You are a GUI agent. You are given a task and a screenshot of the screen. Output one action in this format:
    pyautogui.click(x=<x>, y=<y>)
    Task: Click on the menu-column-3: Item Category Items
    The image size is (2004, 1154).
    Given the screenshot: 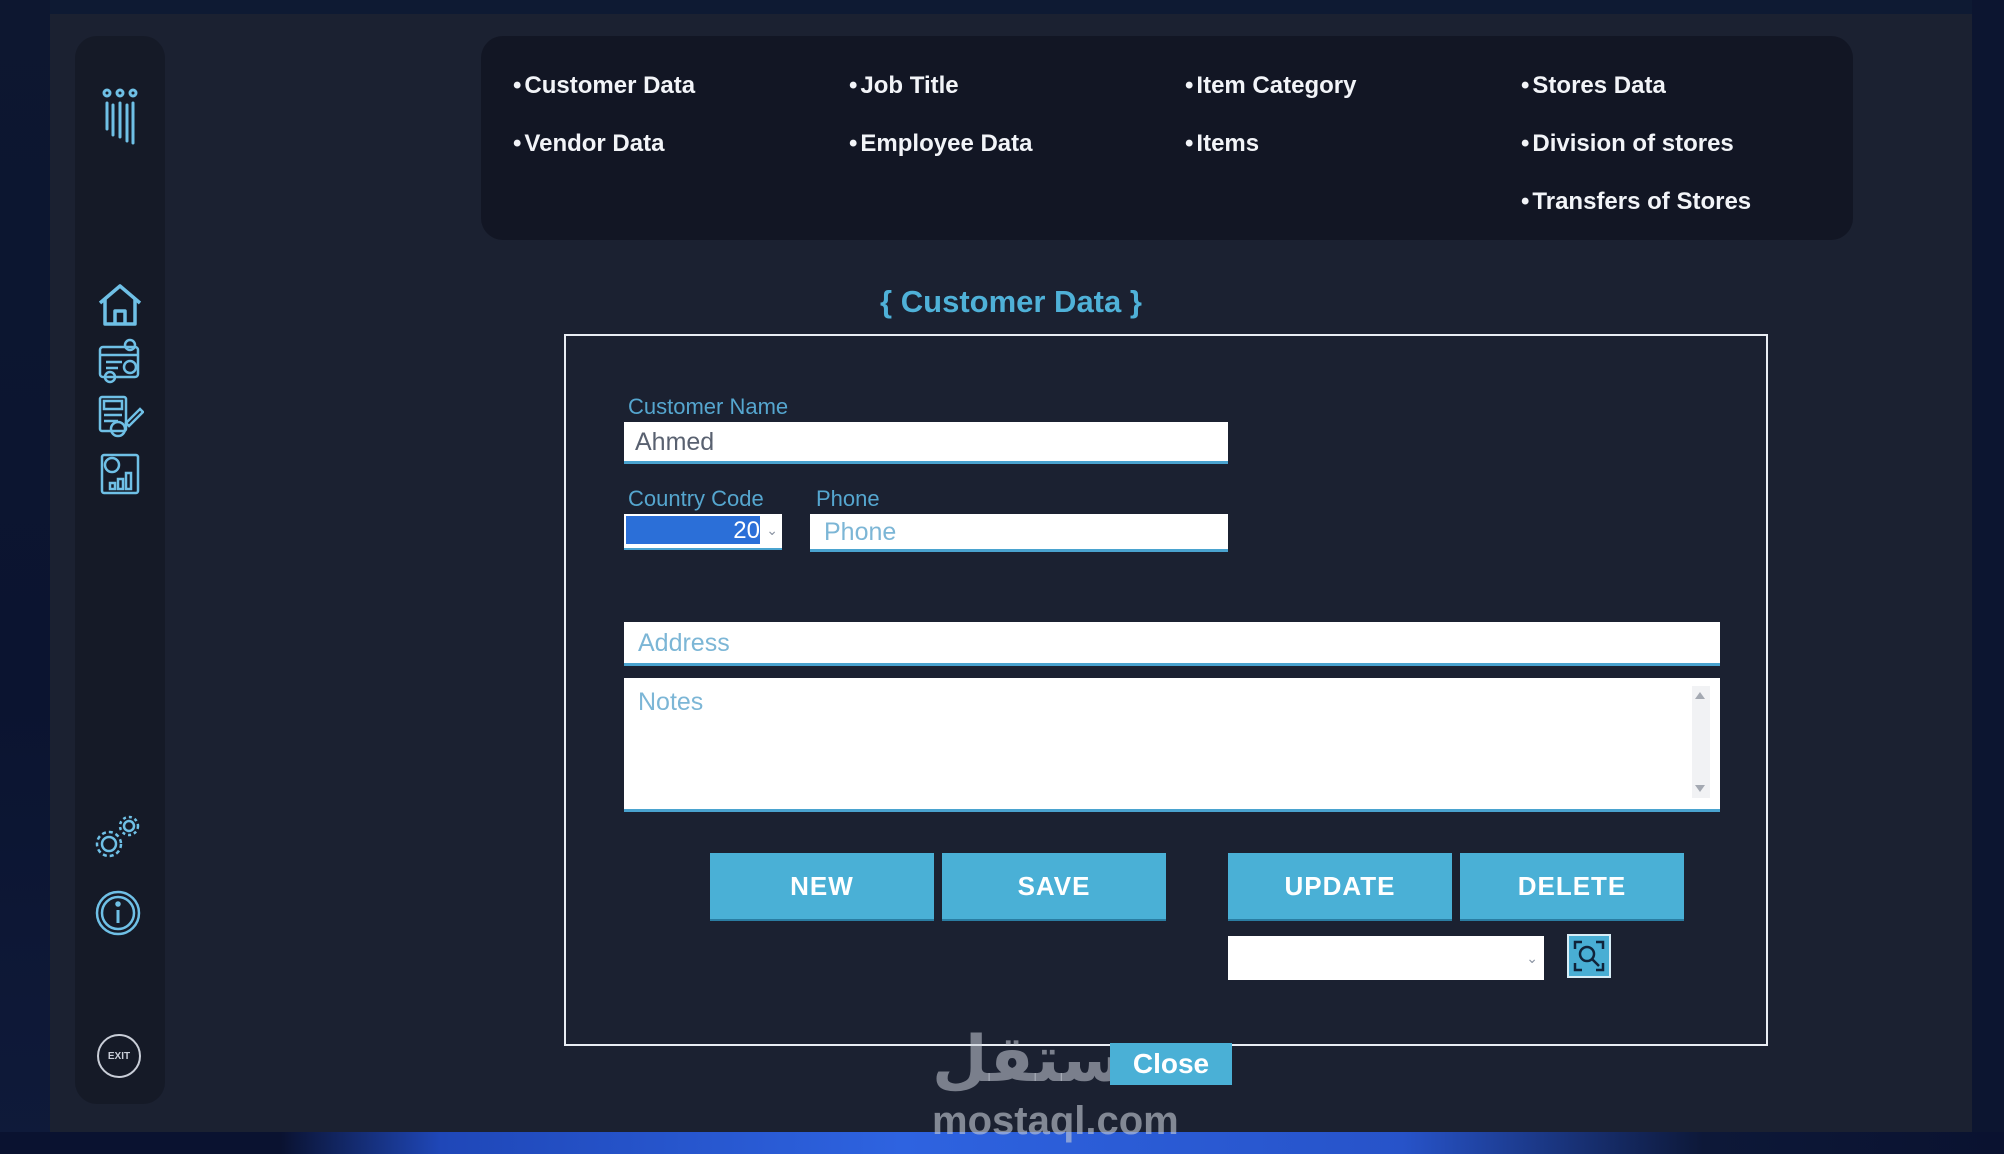 What is the action you would take?
    pyautogui.click(x=1270, y=128)
    